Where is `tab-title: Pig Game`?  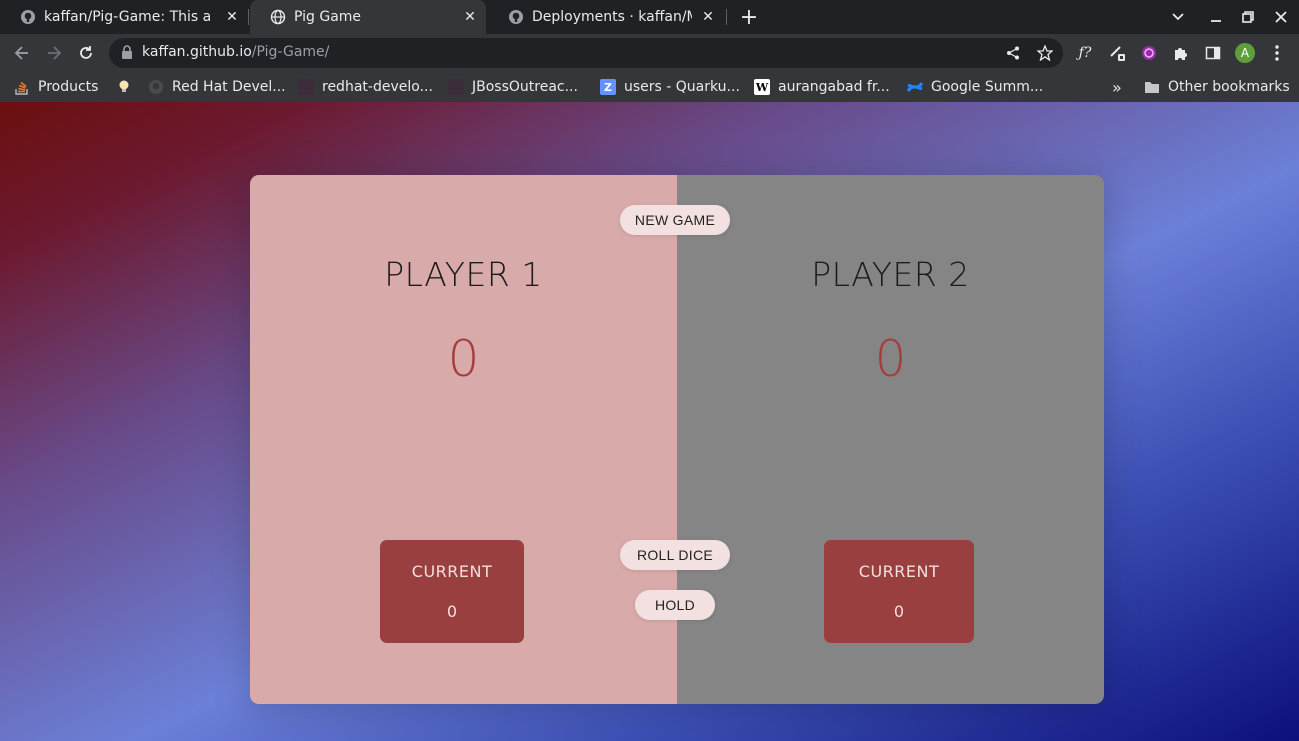 tab-title: Pig Game is located at coordinates (328, 17).